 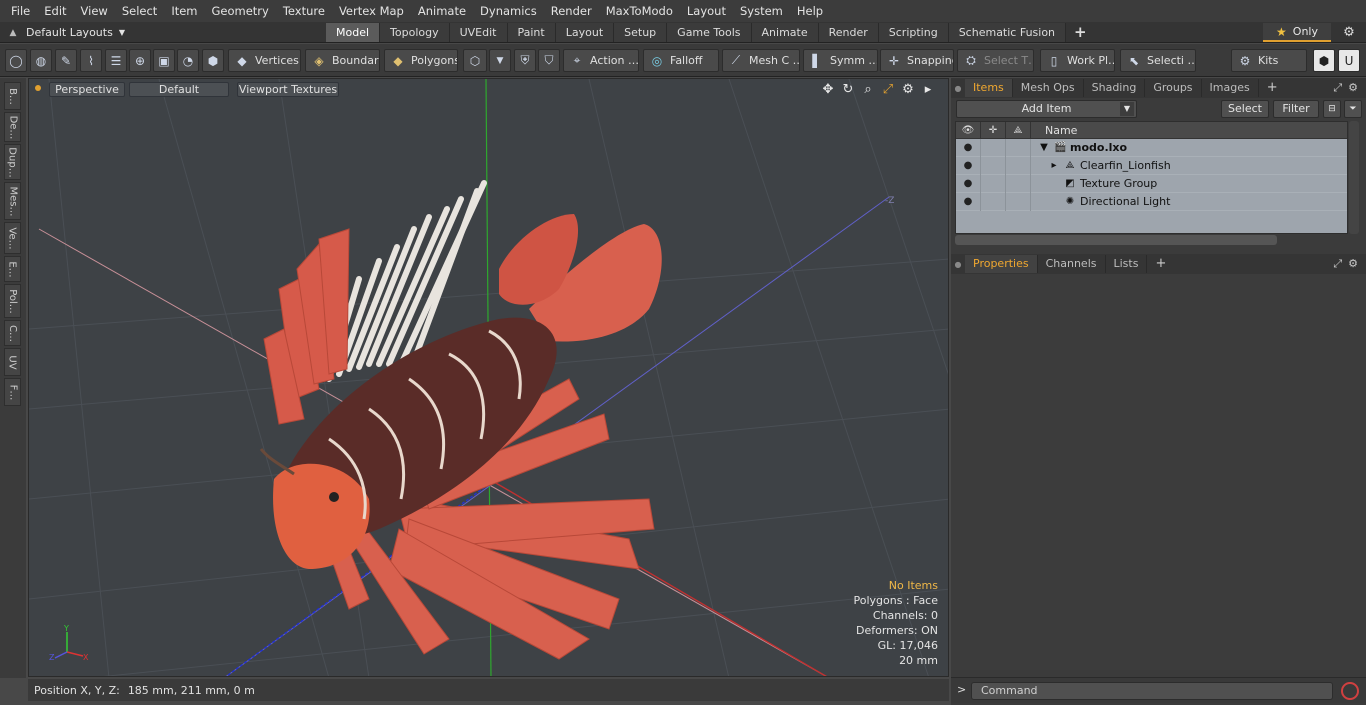 I want to click on tab-paint: Paint, so click(x=531, y=32).